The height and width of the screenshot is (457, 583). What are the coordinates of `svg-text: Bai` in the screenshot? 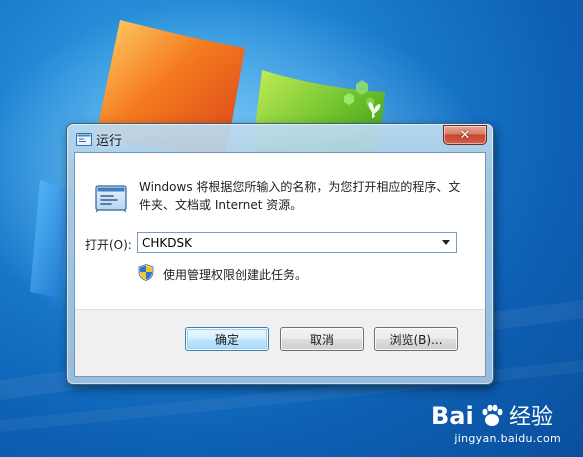 It's located at (452, 416).